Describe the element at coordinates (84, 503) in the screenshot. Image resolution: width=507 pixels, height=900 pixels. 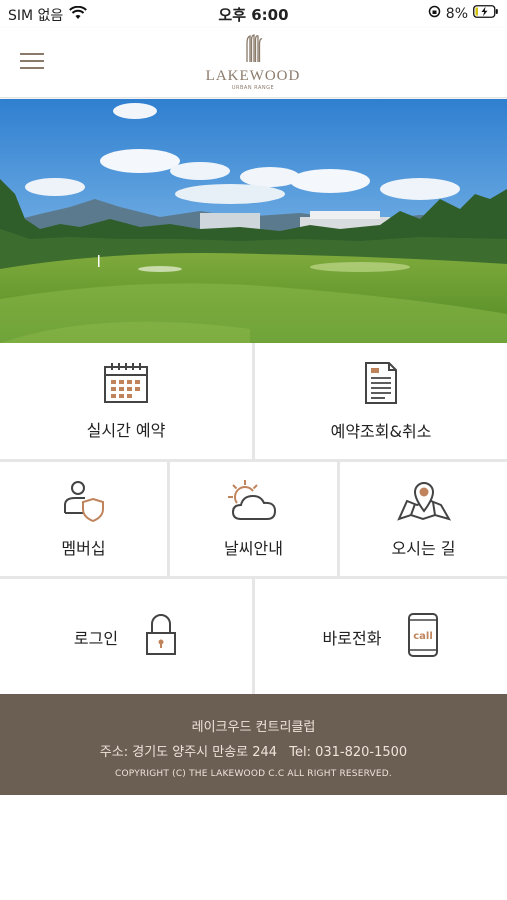
I see `member-shield-icon` at that location.